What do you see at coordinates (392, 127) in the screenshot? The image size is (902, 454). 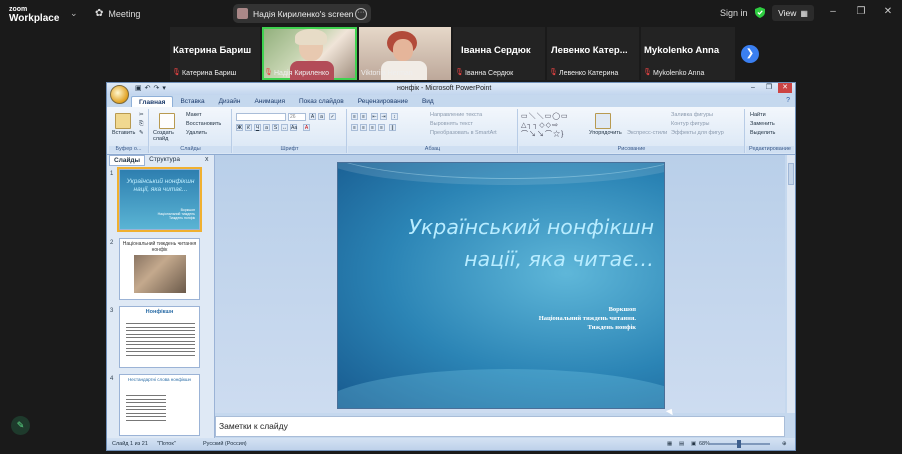 I see `columns-icon: ∥` at bounding box center [392, 127].